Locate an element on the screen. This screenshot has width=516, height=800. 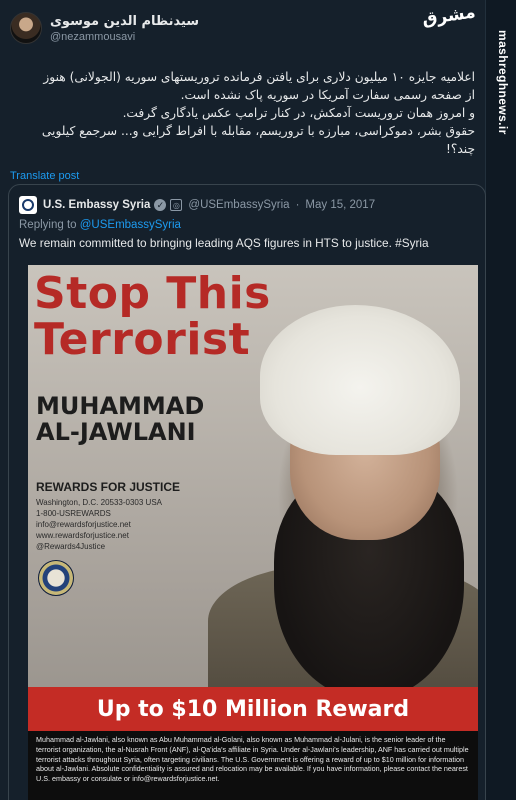
state-department-seal-icon is located at coordinates (56, 578).